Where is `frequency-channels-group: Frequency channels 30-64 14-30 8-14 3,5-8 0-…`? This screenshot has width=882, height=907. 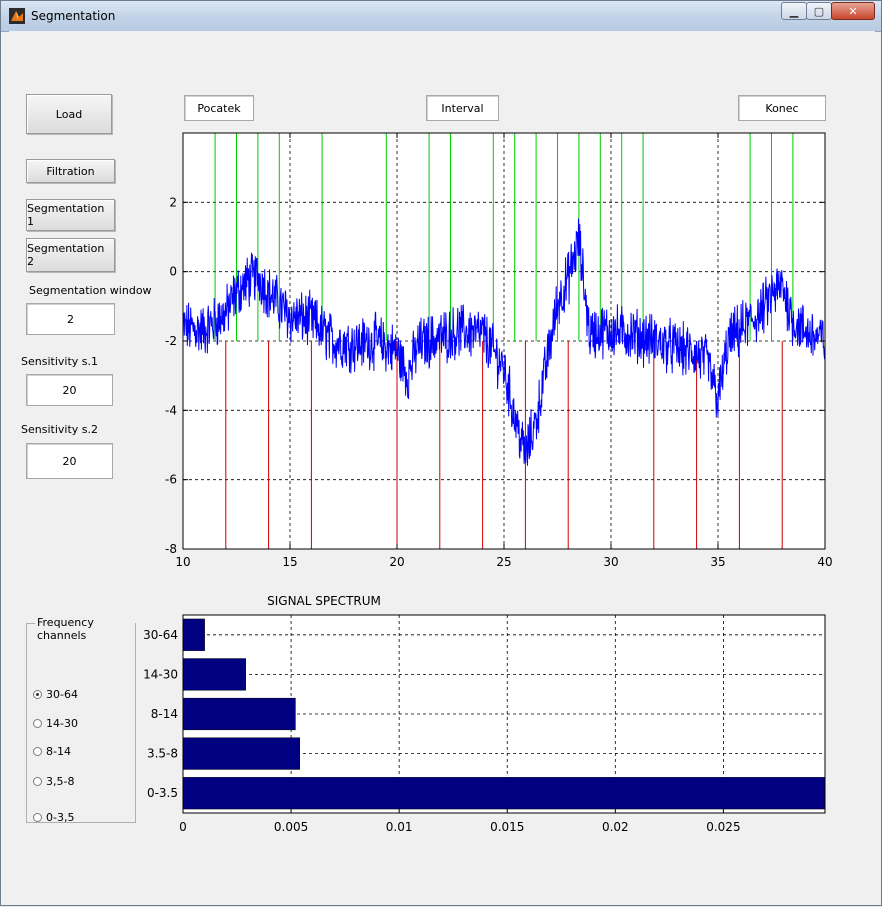 frequency-channels-group: Frequency channels 30-64 14-30 8-14 3,5-8 0-… is located at coordinates (81, 720).